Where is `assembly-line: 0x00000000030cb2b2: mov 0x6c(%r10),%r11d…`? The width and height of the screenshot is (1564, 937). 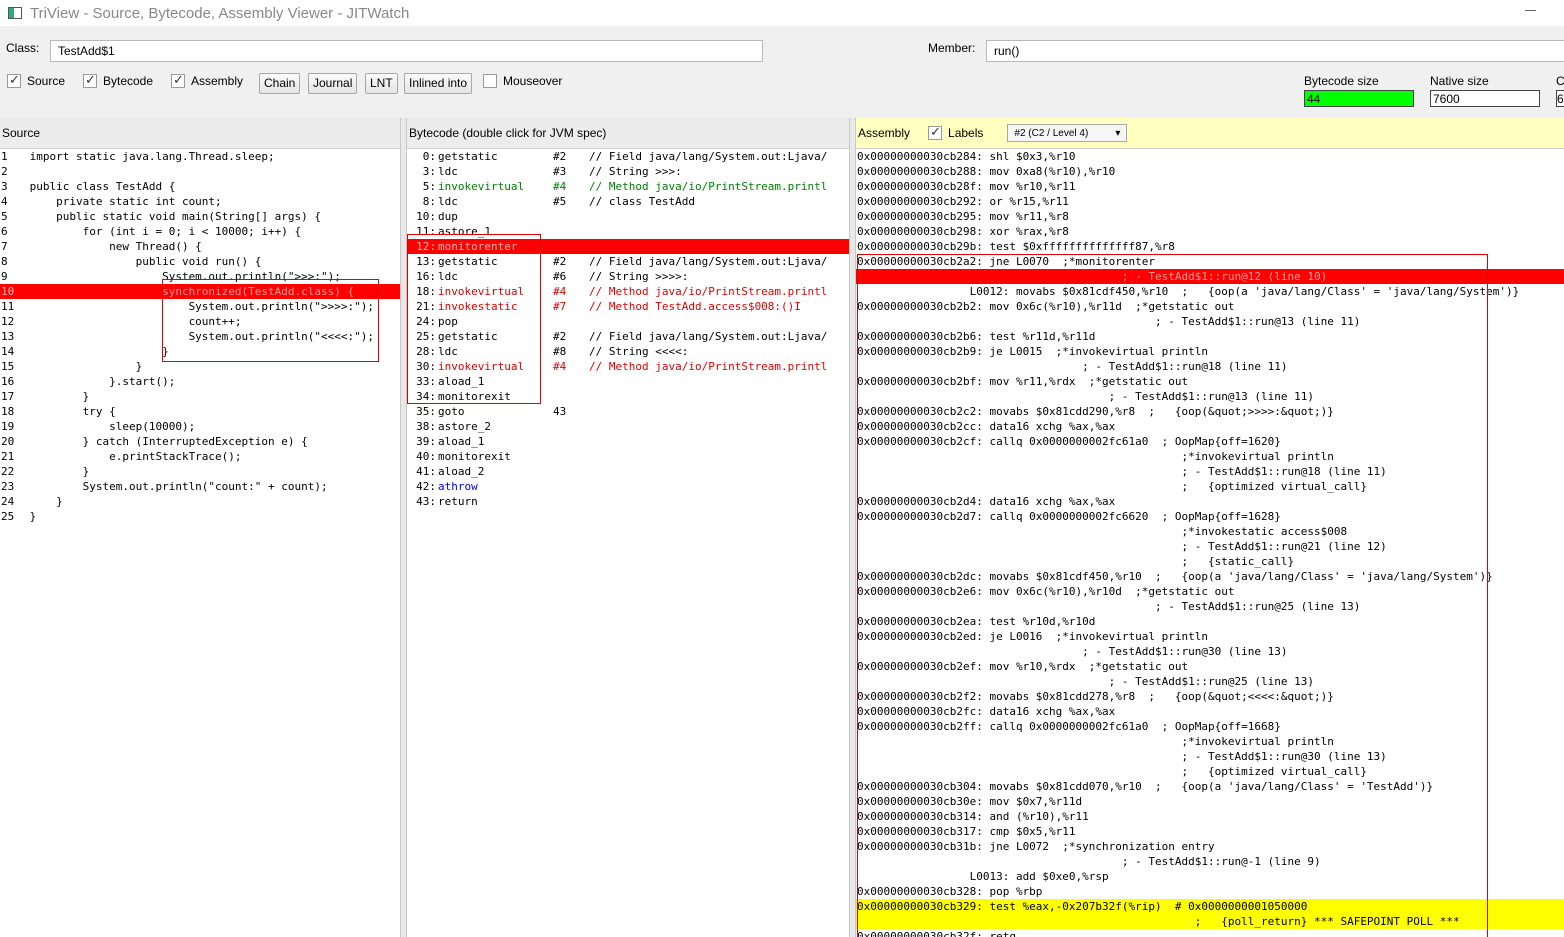 assembly-line: 0x00000000030cb2b2: mov 0x6c(%r10),%r11d… is located at coordinates (1210, 306).